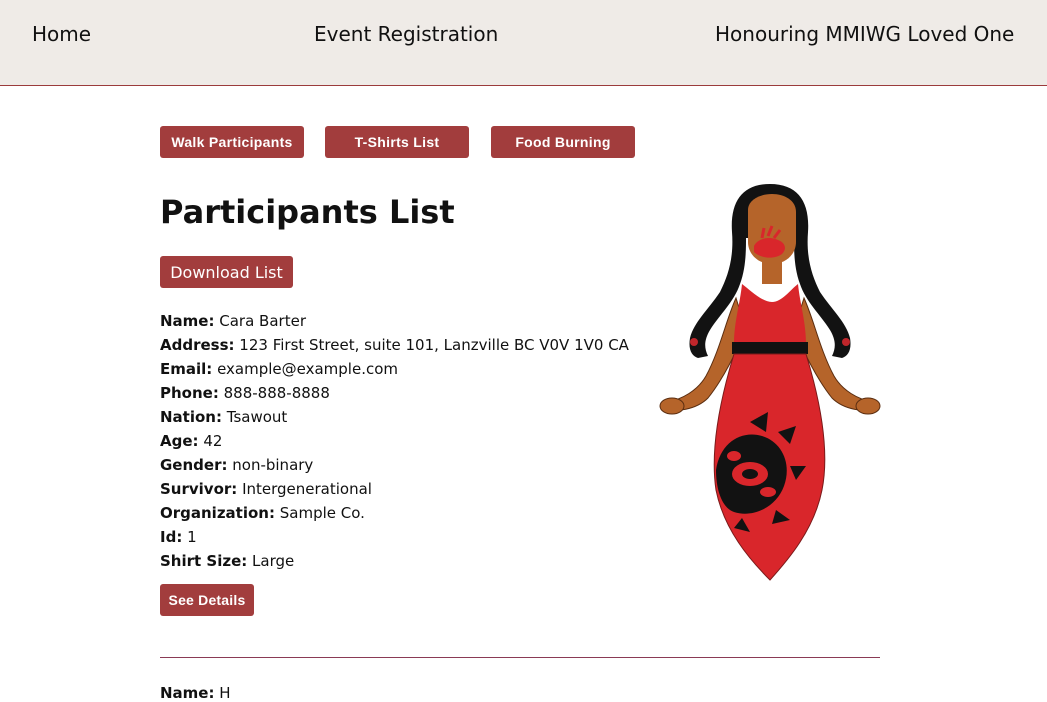 This screenshot has width=1047, height=702. Describe the element at coordinates (61, 34) in the screenshot. I see `nav-home-link: Home` at that location.